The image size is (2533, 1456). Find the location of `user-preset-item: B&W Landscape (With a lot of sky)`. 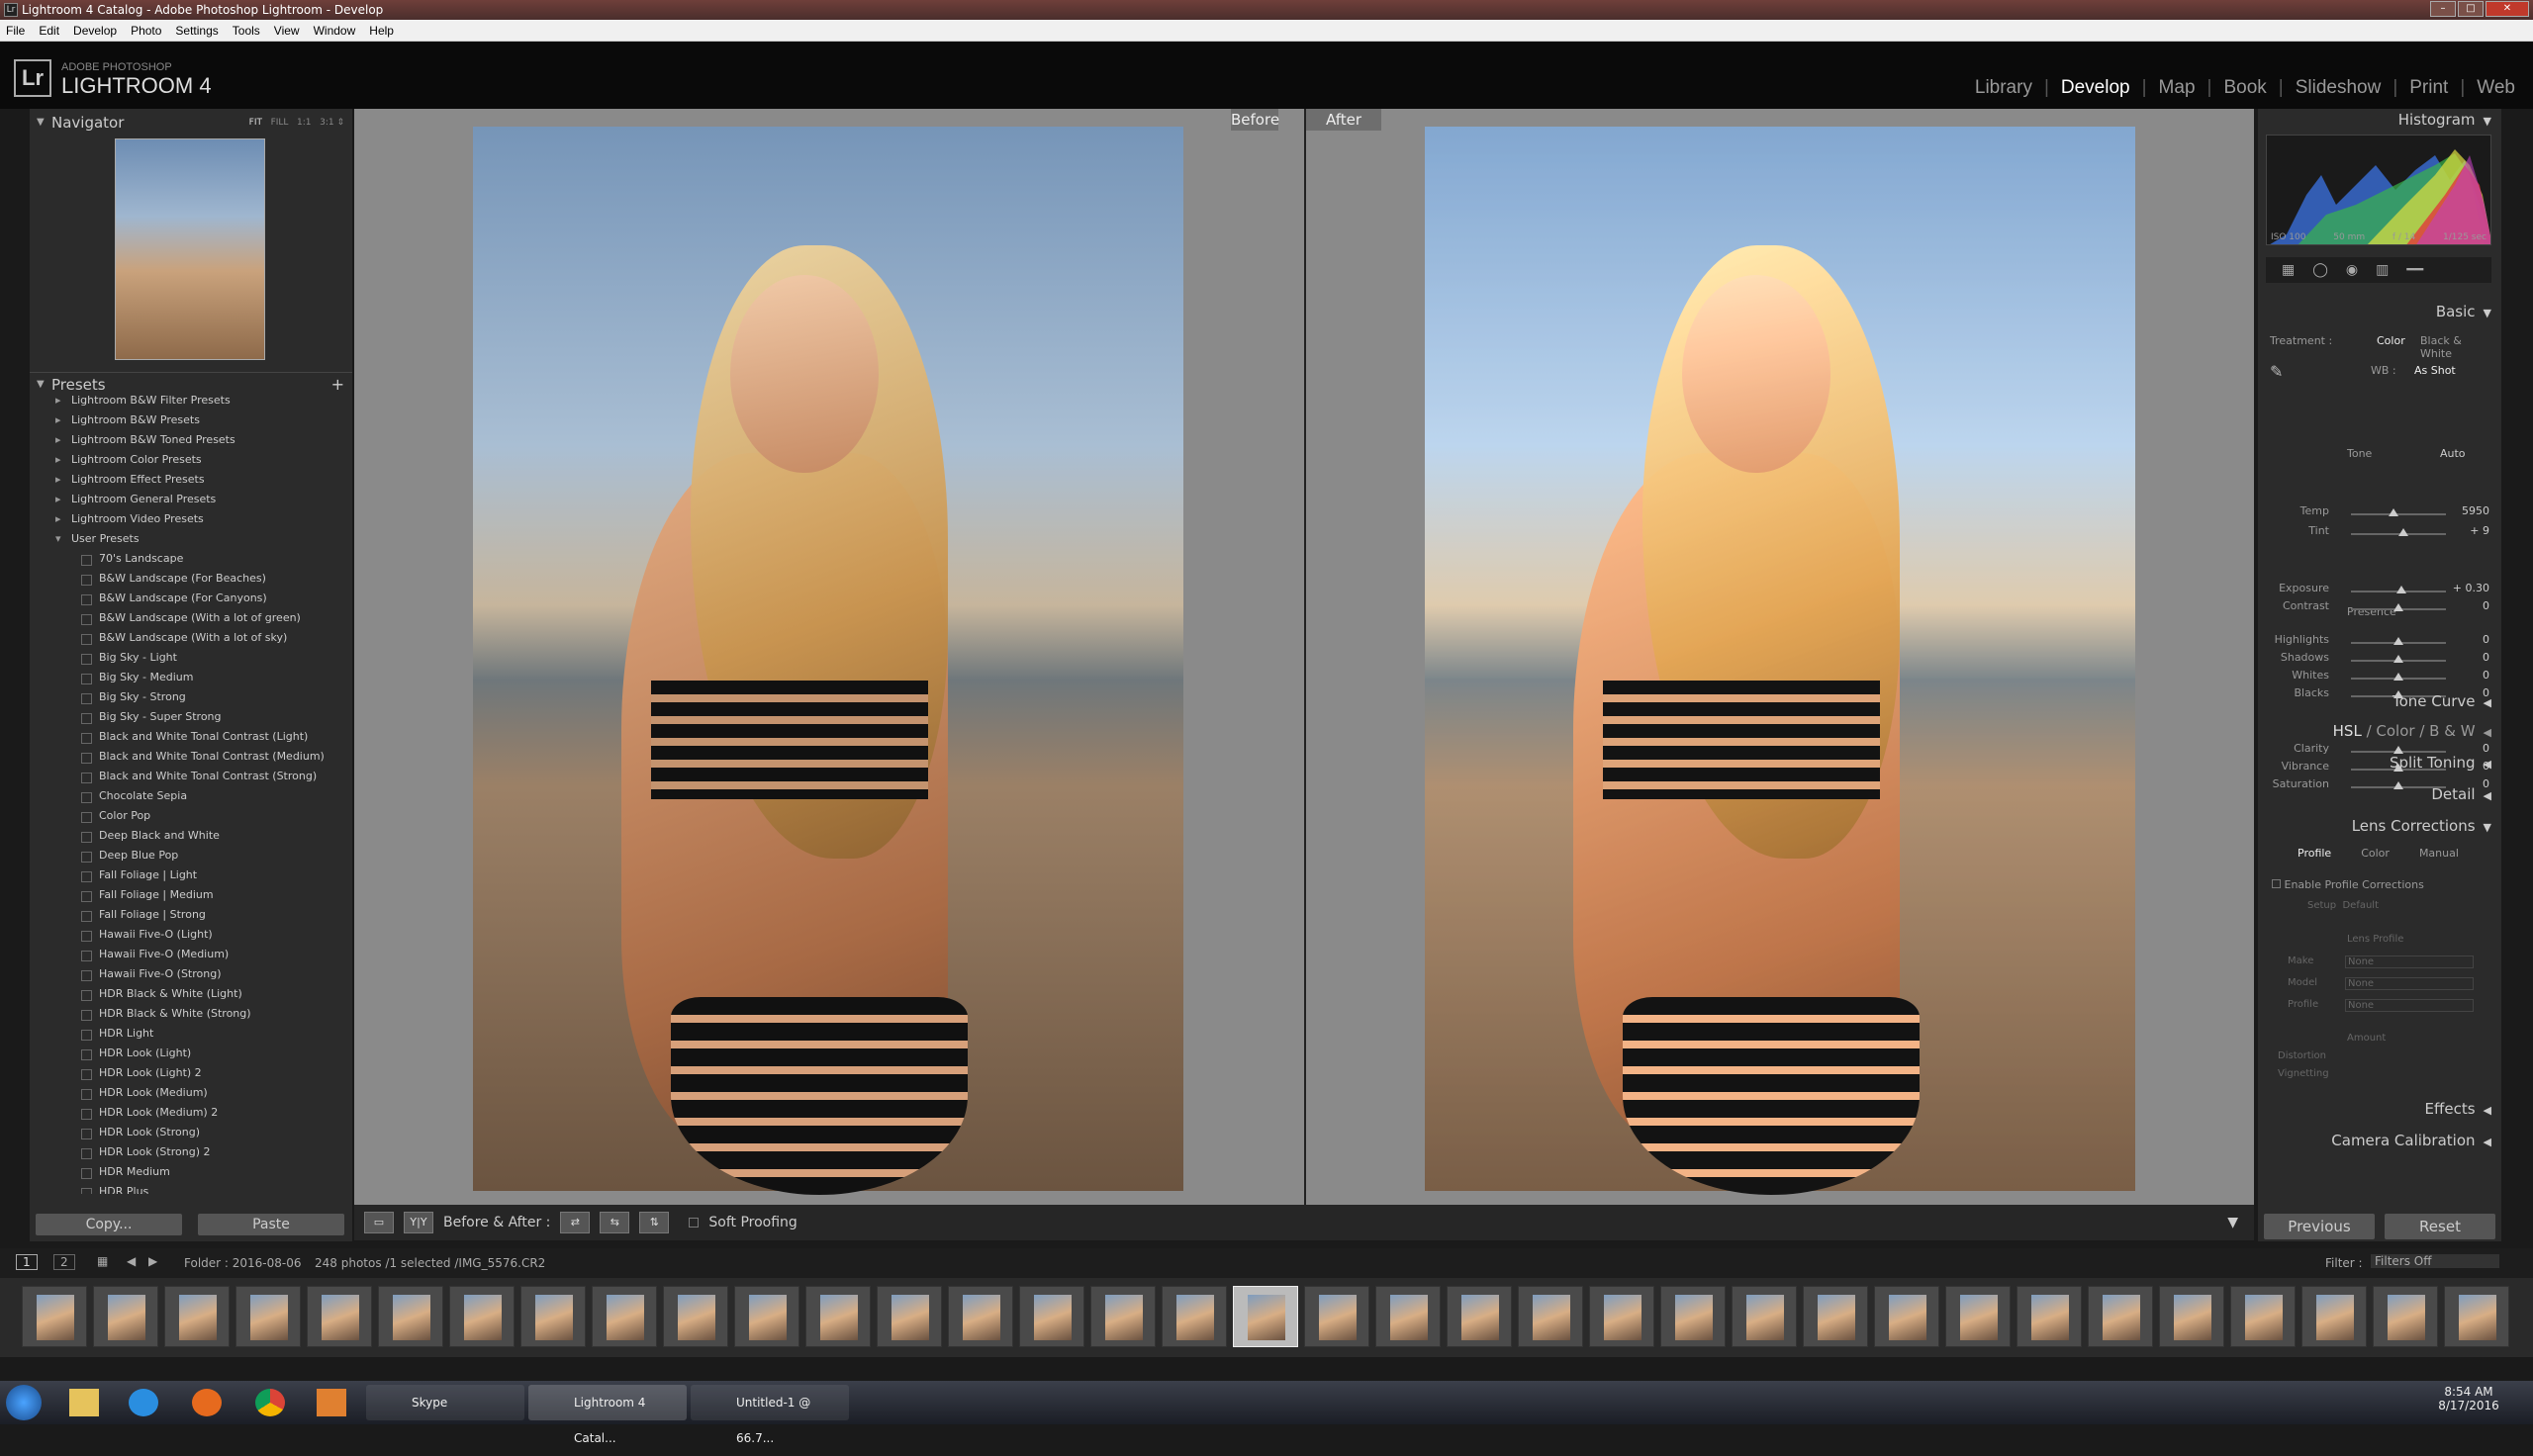

user-preset-item: B&W Landscape (With a lot of sky) is located at coordinates (191, 638).